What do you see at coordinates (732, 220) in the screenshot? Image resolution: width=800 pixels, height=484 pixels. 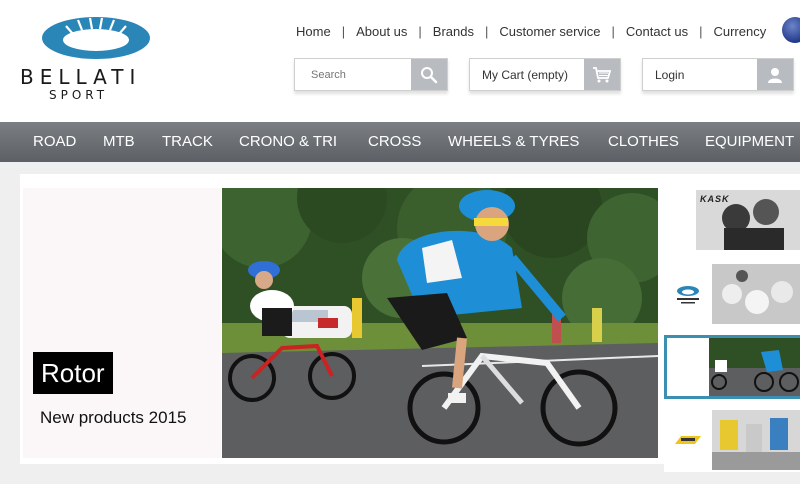 I see `thumbnail-1: KASK` at bounding box center [732, 220].